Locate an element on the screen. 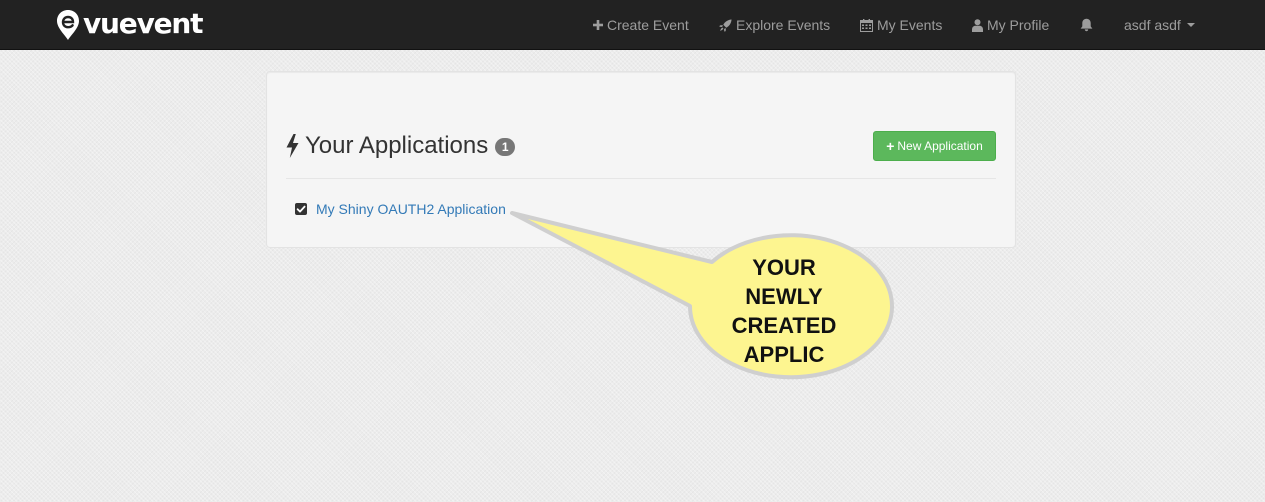  caret-down-icon is located at coordinates (1190, 25).